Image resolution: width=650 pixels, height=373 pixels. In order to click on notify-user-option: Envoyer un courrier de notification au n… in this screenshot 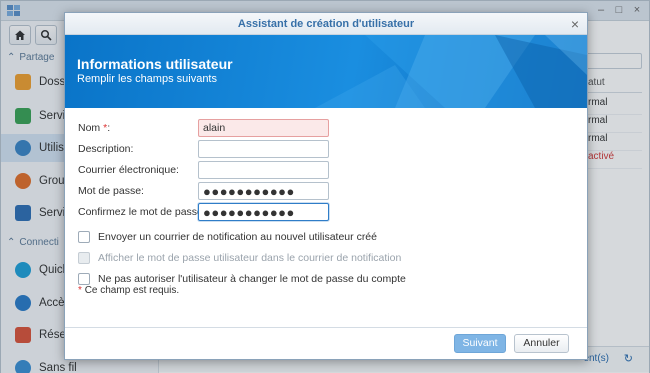, I will do `click(227, 237)`.